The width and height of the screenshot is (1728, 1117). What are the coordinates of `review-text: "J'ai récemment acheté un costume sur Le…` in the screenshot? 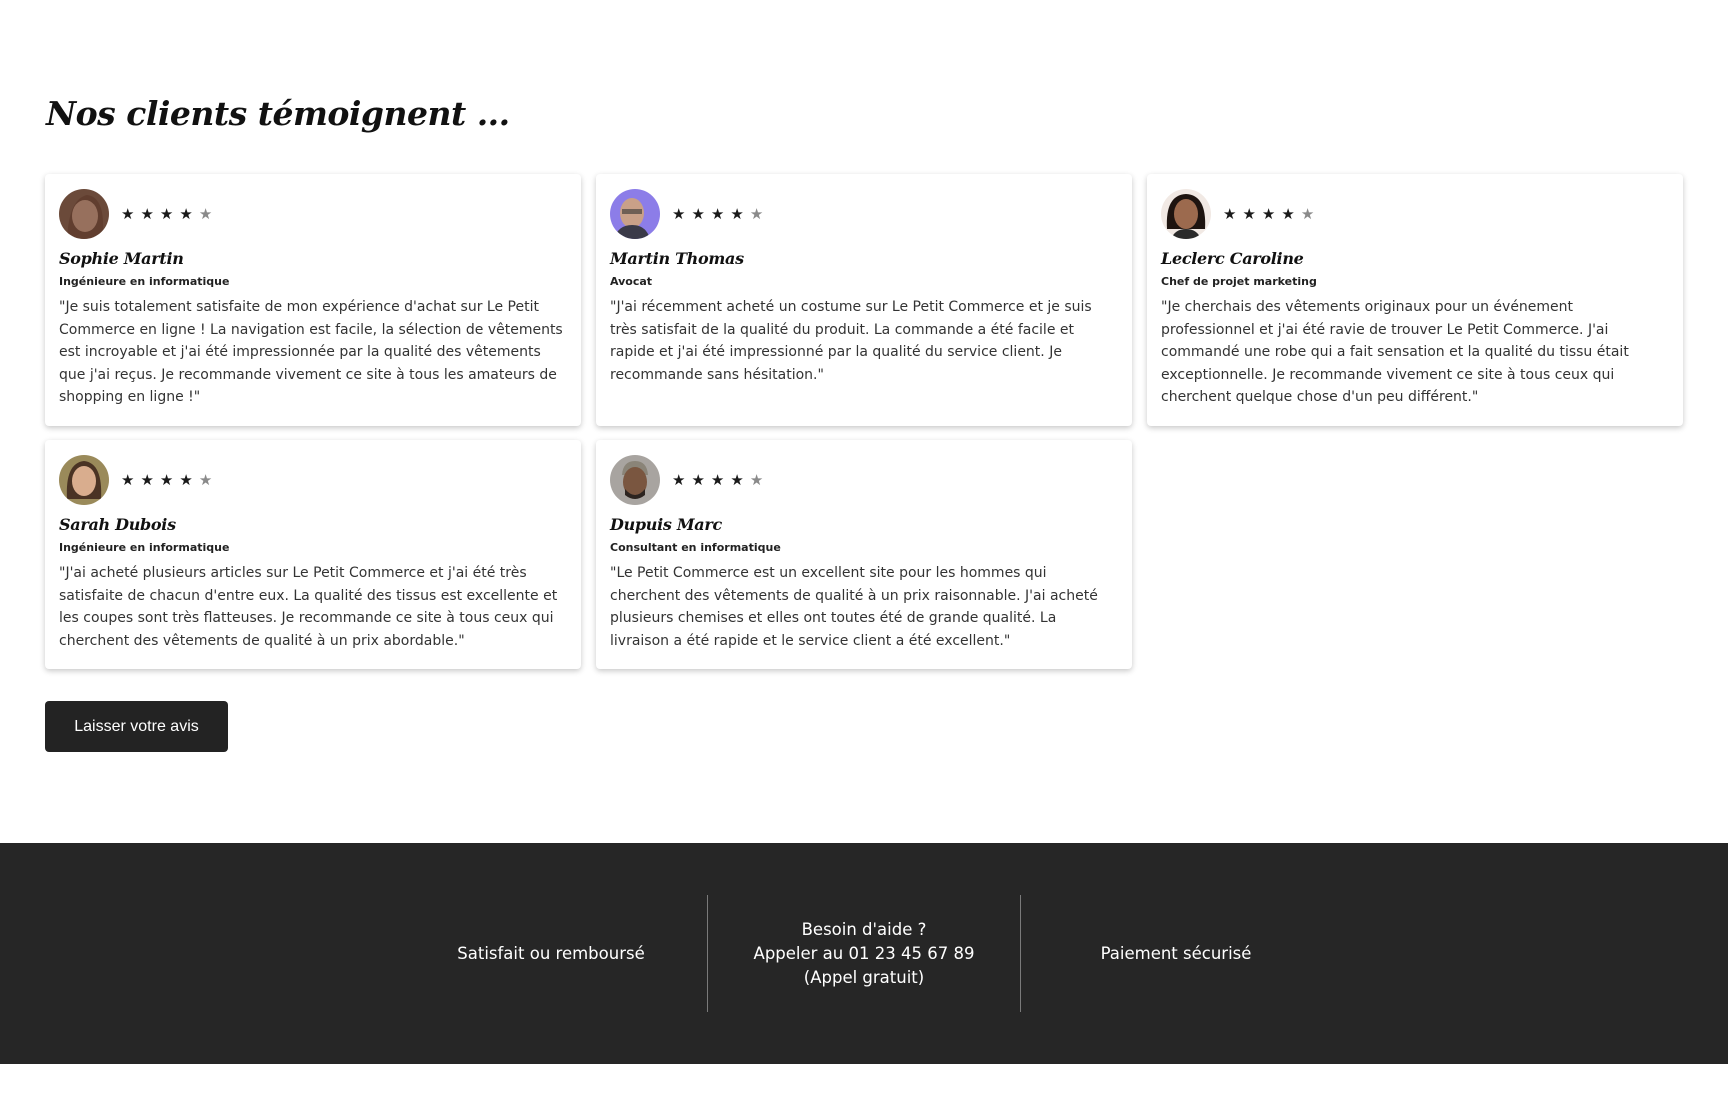 It's located at (851, 341).